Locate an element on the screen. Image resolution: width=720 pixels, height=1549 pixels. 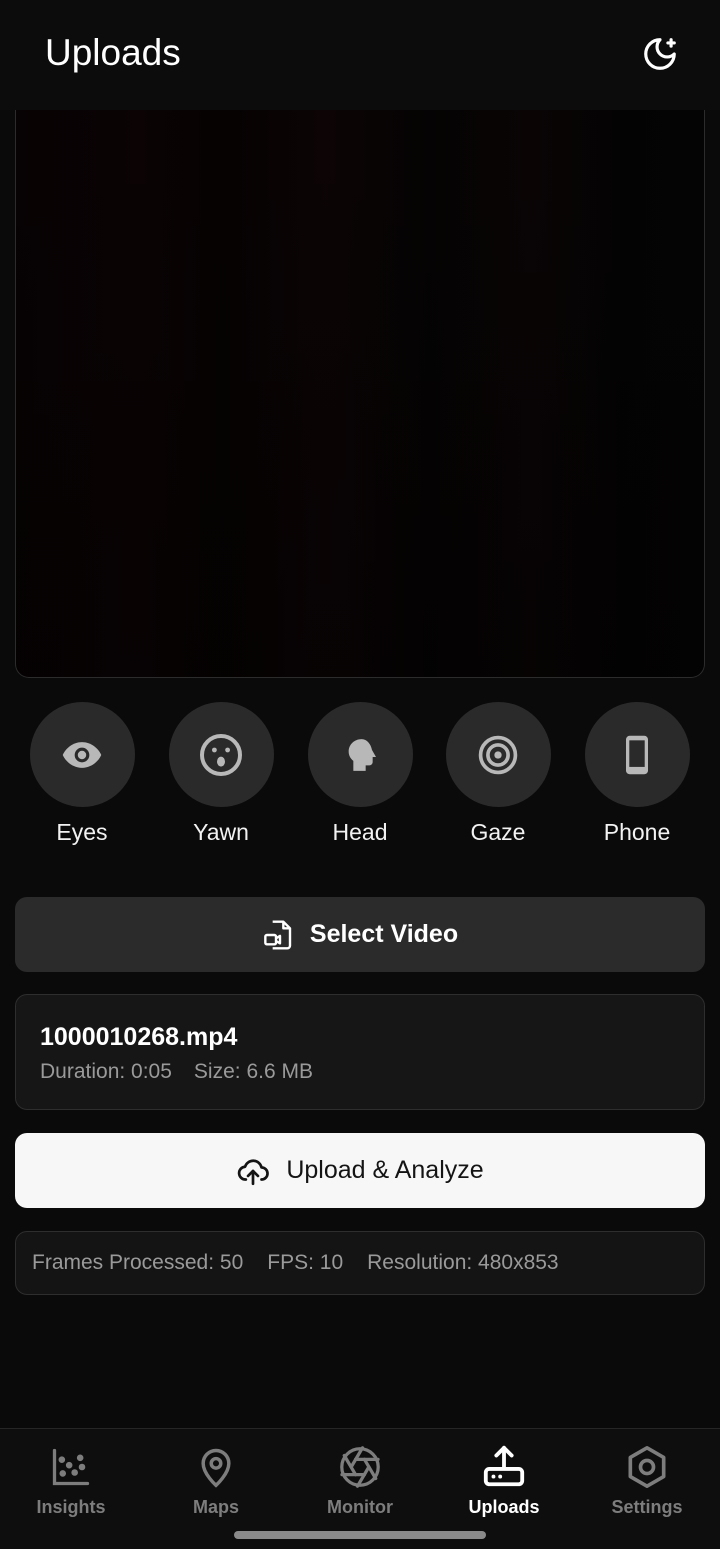
toggle-yawn-circle is located at coordinates (221, 754).